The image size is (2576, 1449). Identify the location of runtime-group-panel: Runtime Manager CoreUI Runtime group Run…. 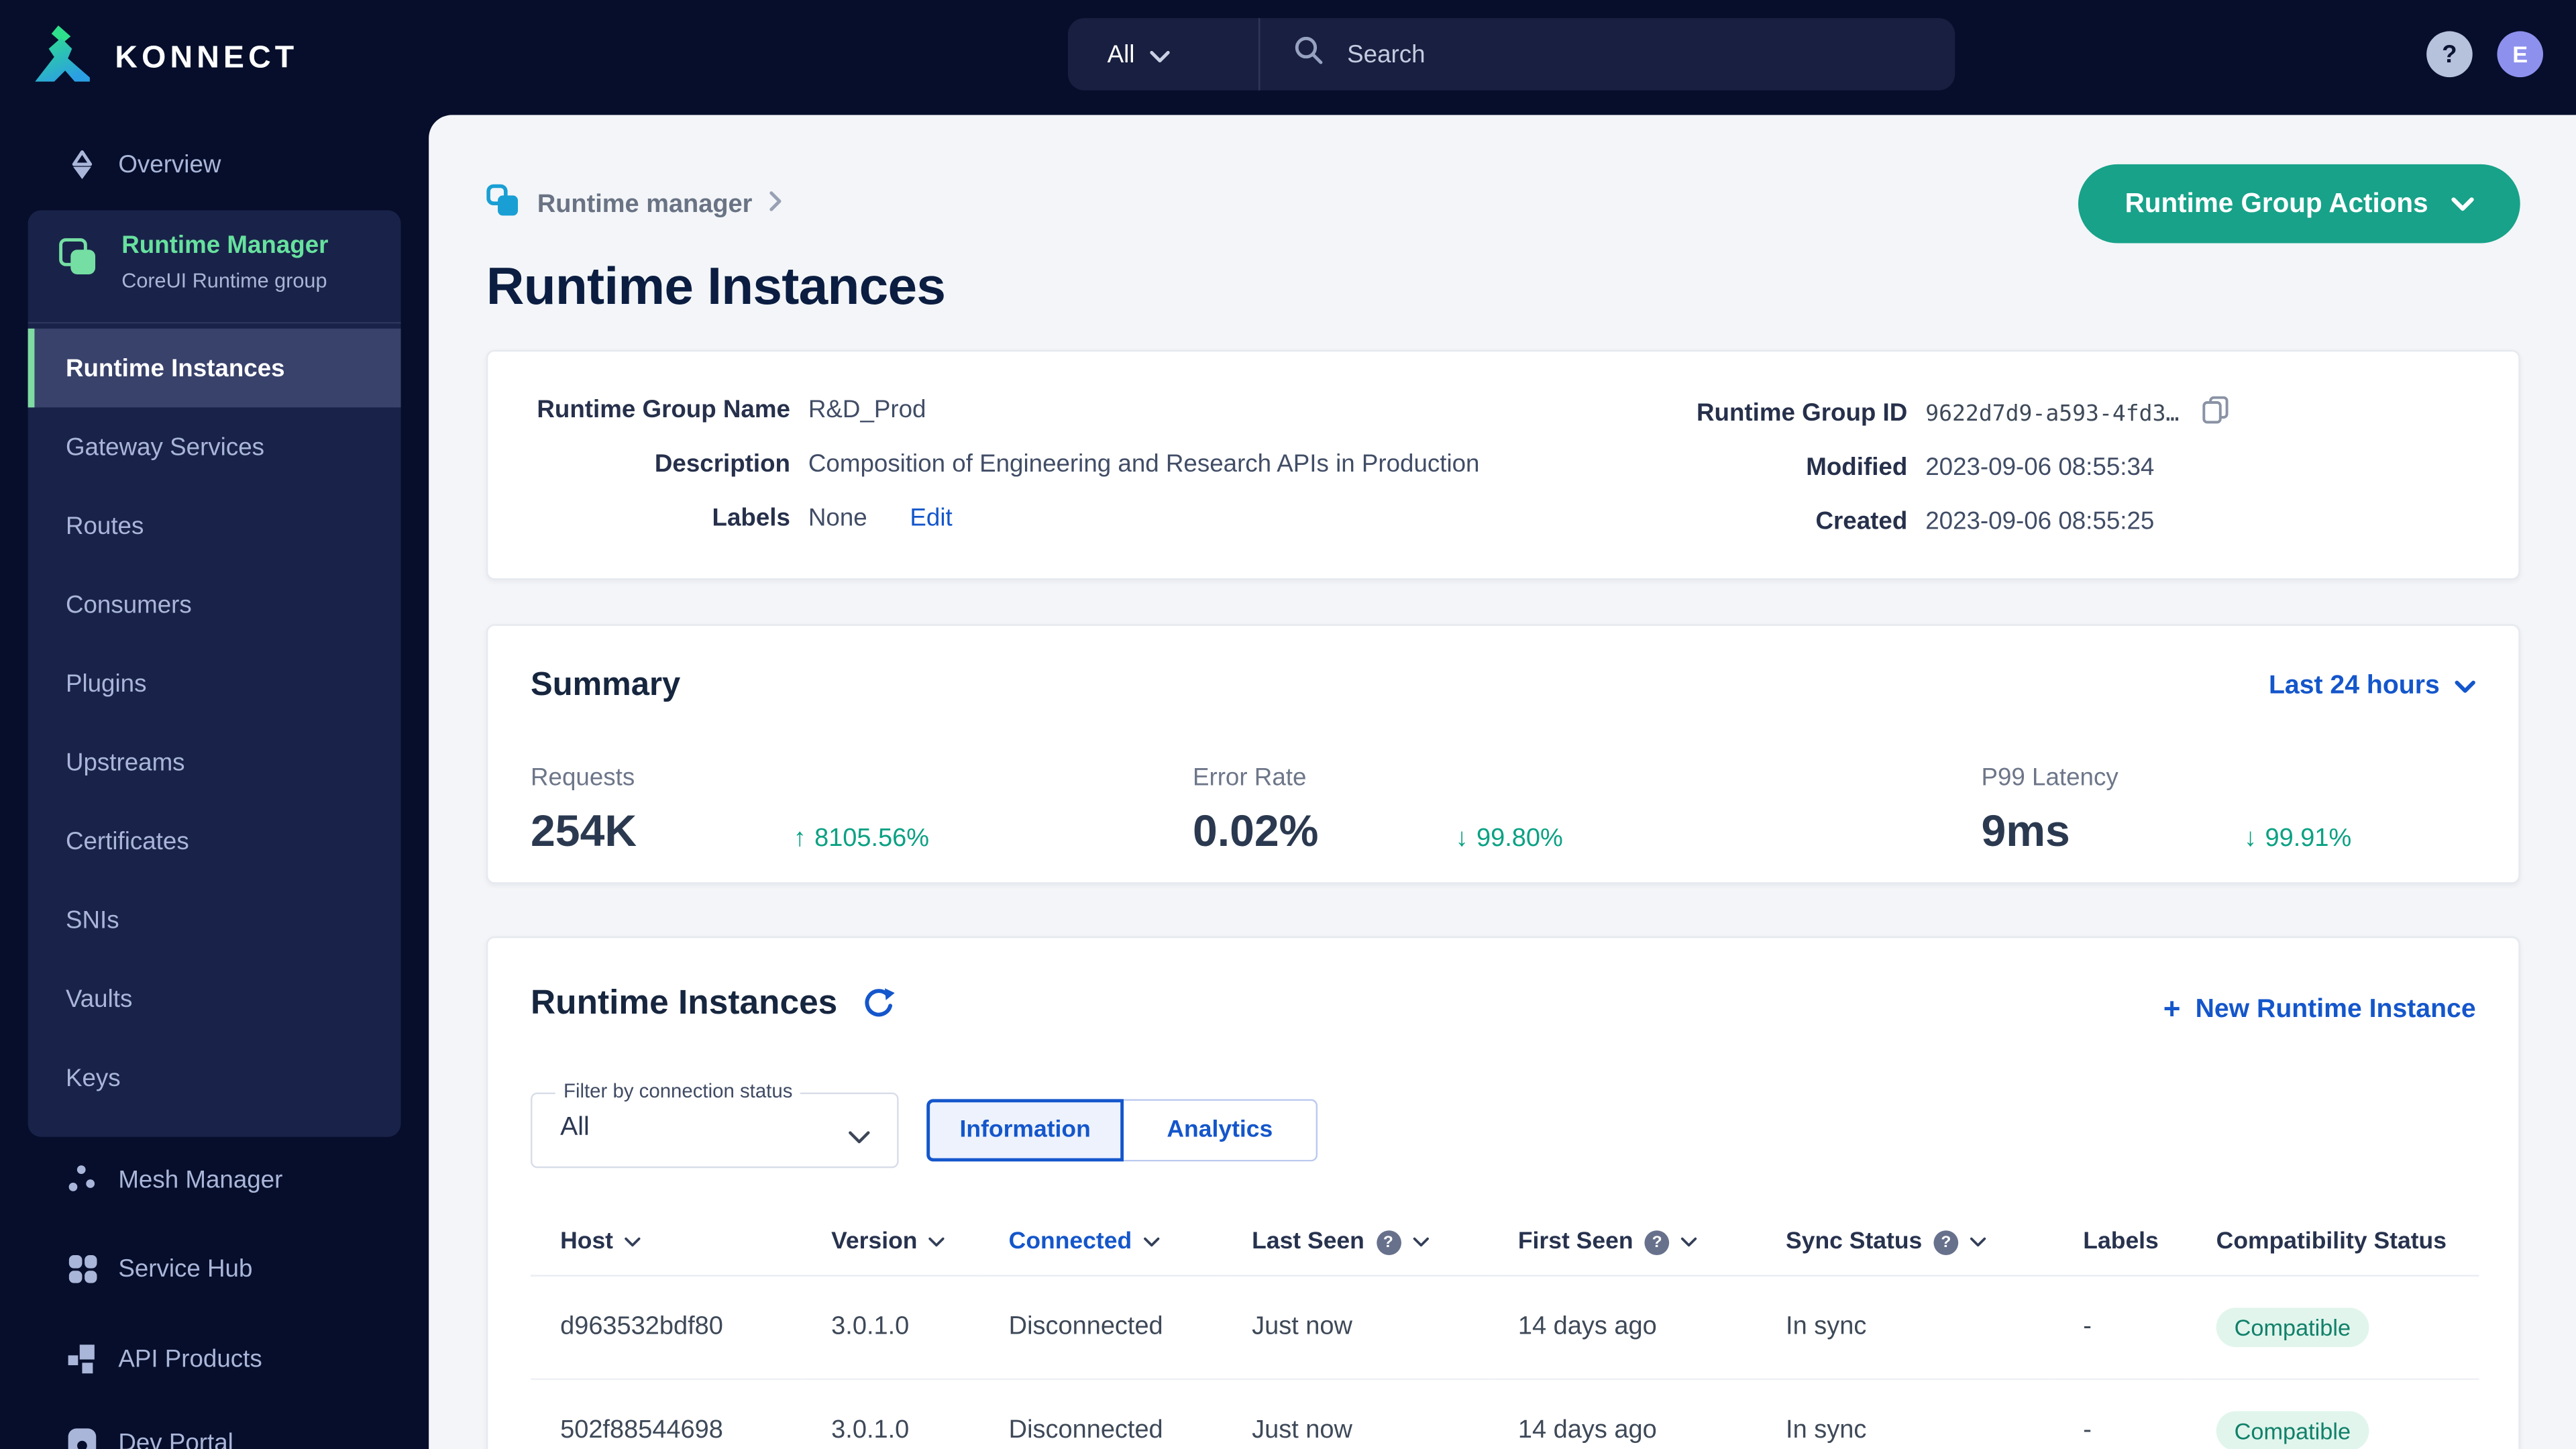
(214, 673).